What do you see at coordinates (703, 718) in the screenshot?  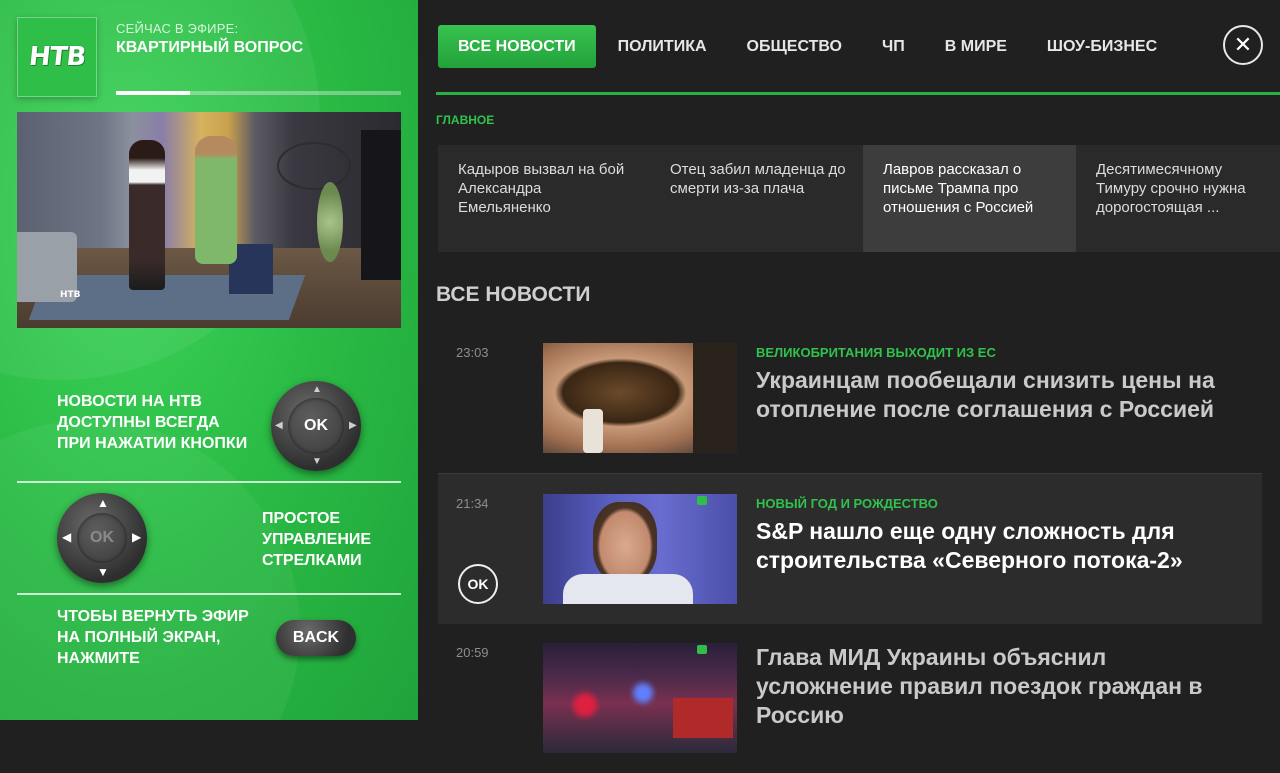 I see `thumbnail-truck` at bounding box center [703, 718].